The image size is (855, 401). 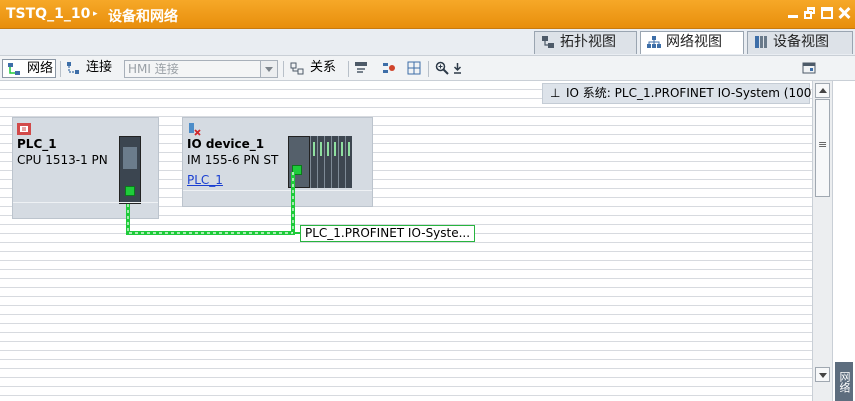 I want to click on side-panel-tab: 网络, so click(x=844, y=381).